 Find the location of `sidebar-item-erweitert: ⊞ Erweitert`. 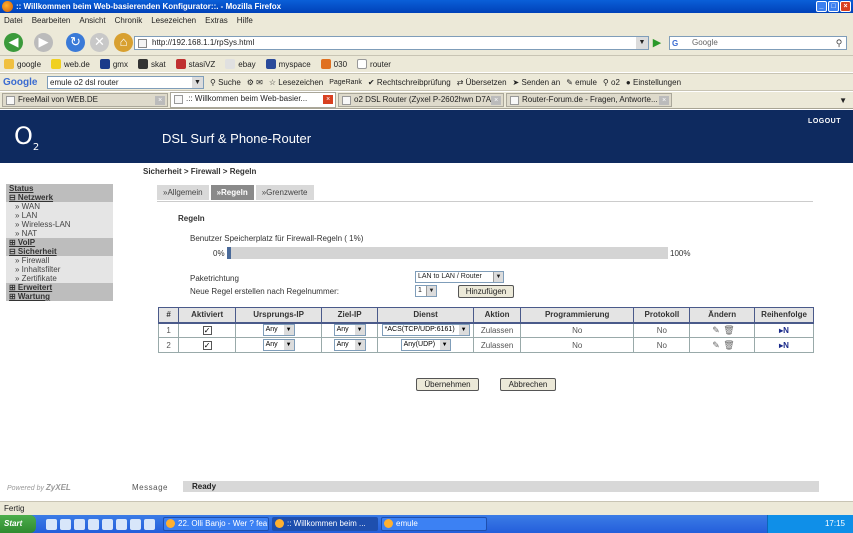

sidebar-item-erweitert: ⊞ Erweitert is located at coordinates (59, 287).